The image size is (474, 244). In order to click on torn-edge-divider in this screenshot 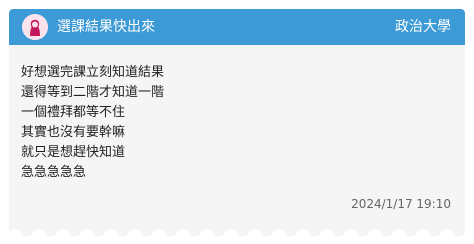, I will do `click(237, 235)`.